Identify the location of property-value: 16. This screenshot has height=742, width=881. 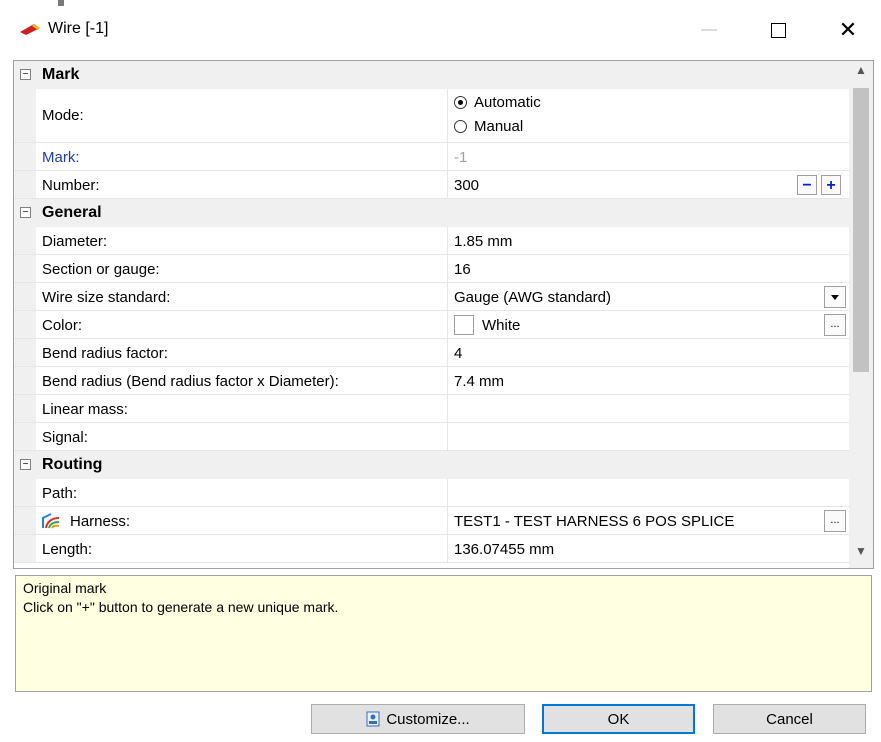
(462, 269).